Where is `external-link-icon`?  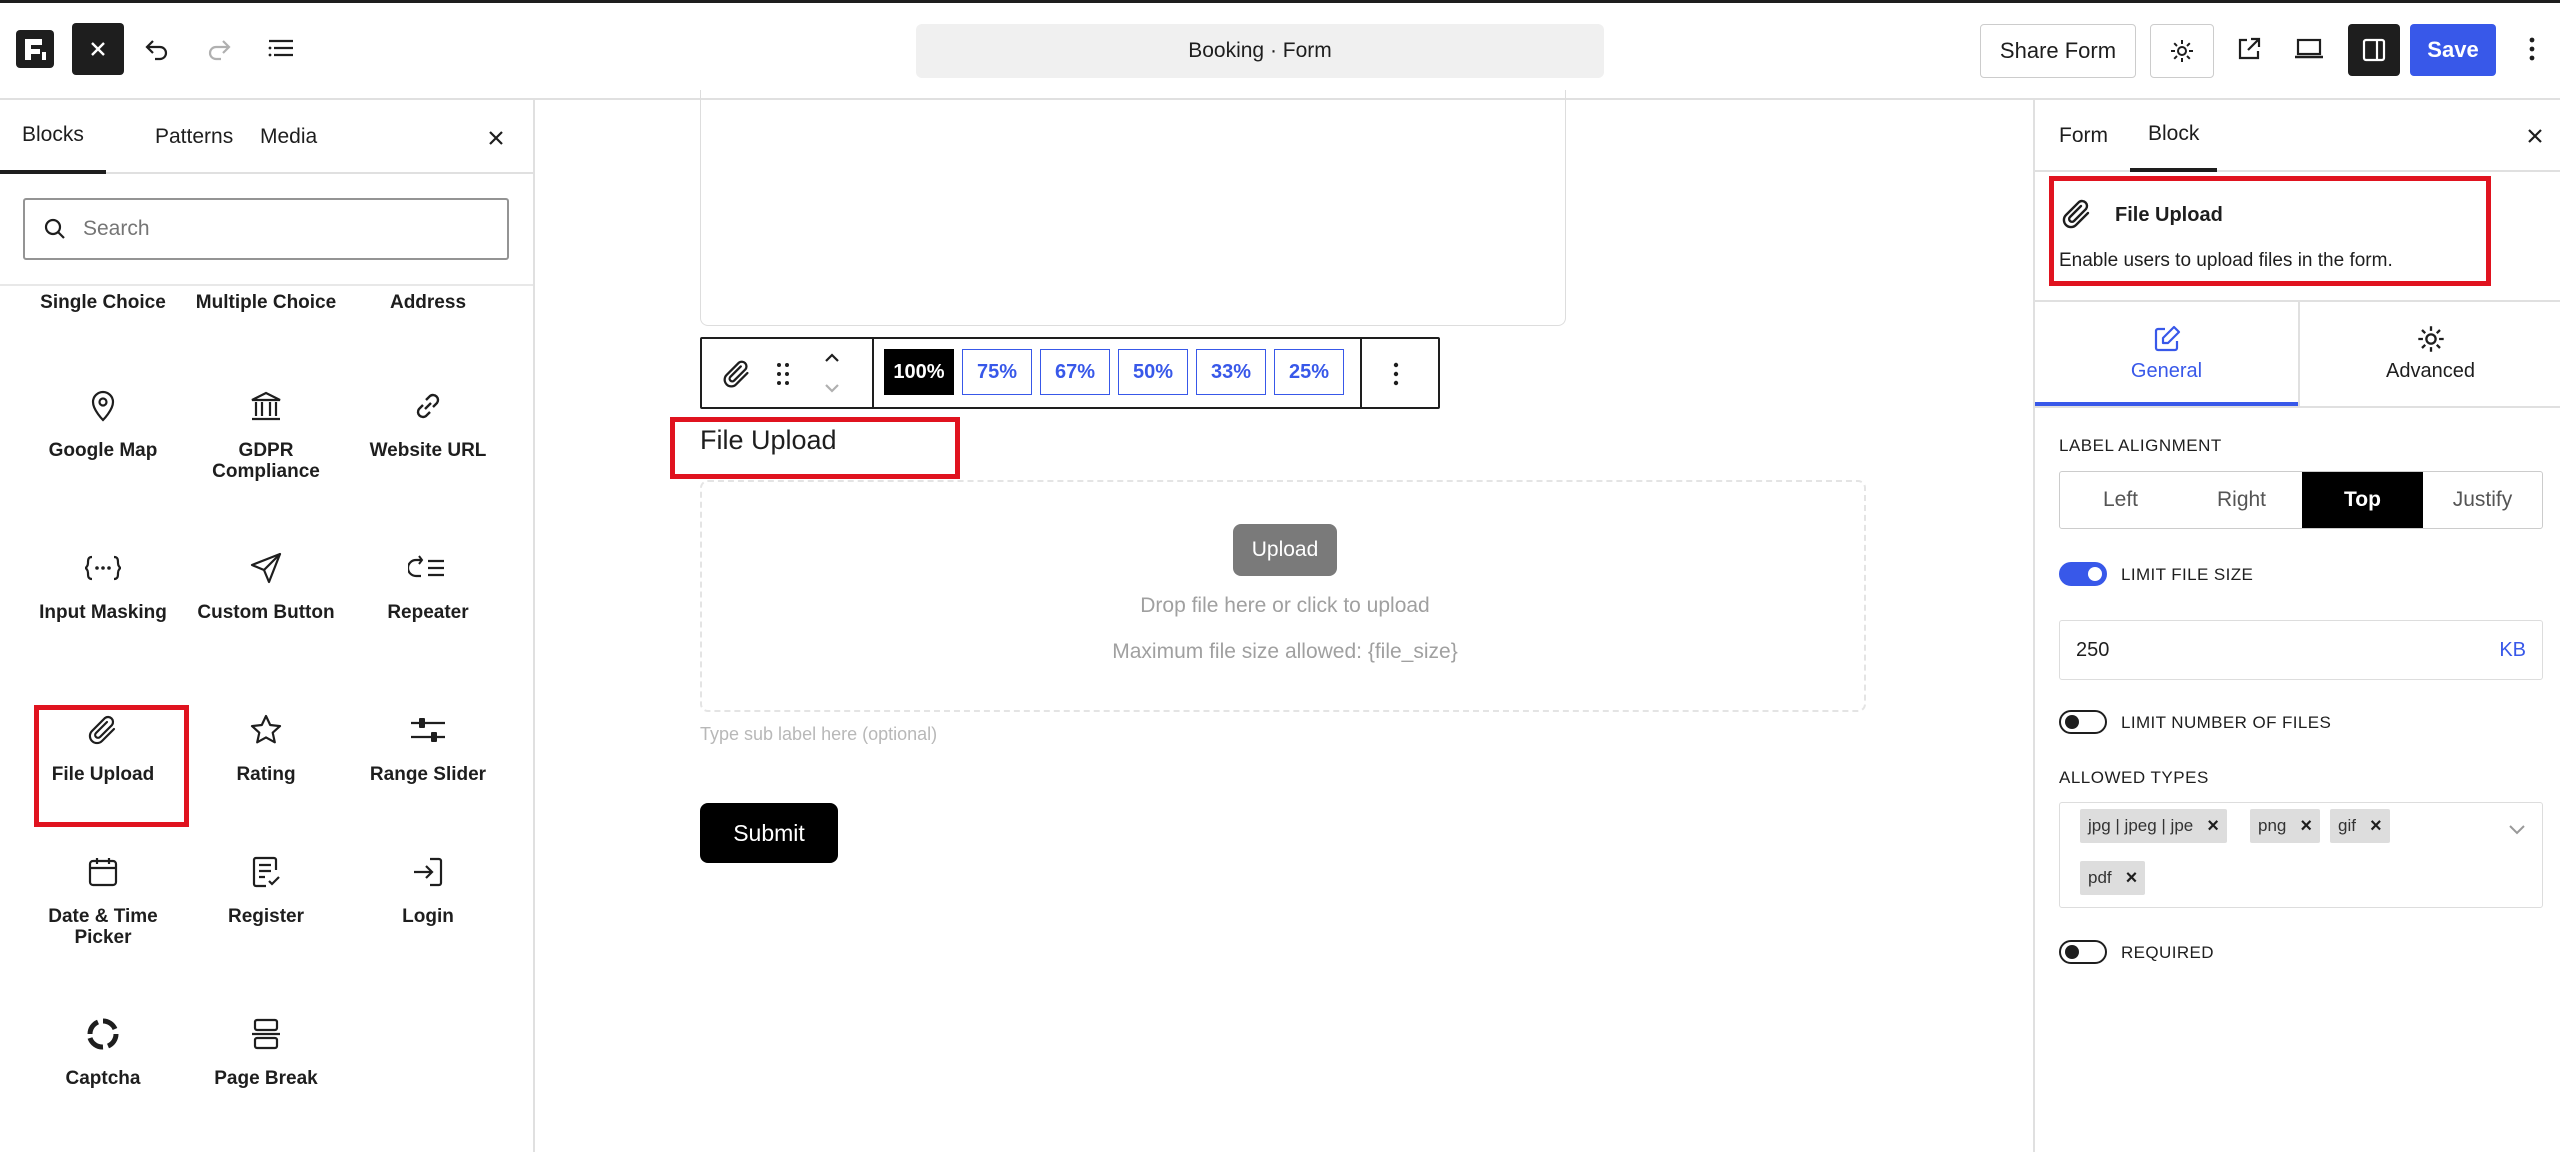 external-link-icon is located at coordinates (2249, 49).